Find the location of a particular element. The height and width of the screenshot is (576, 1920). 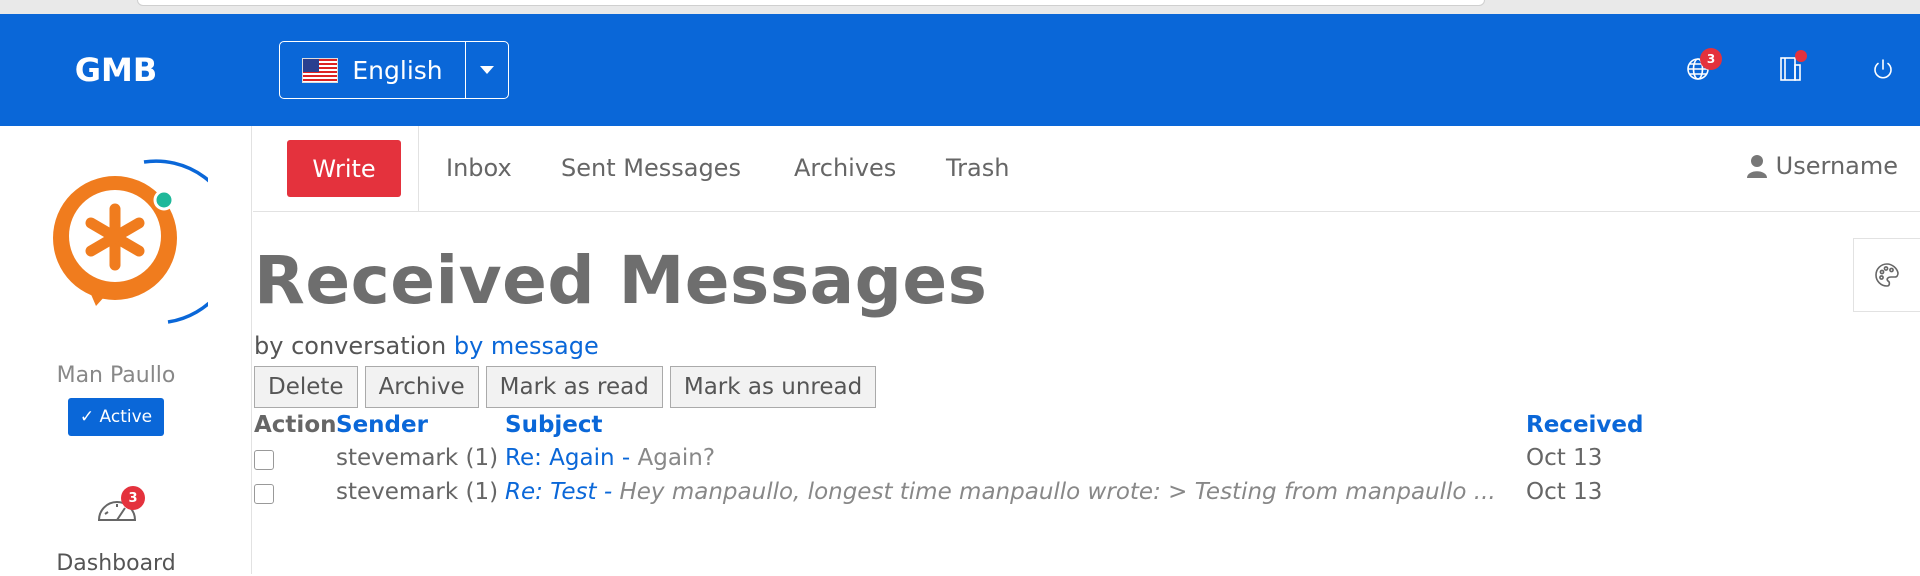

sidebar: Man Paullo ✓ Active 3 Dashboard is located at coordinates (126, 351).